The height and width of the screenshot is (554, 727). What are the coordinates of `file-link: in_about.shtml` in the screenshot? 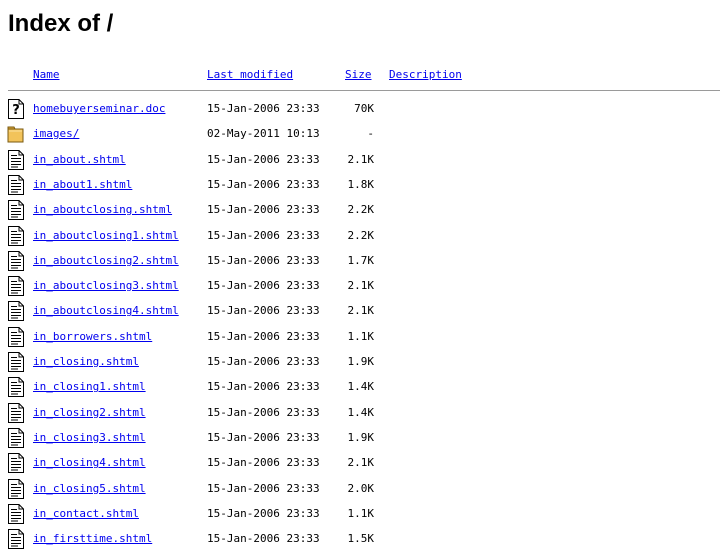 It's located at (79, 160).